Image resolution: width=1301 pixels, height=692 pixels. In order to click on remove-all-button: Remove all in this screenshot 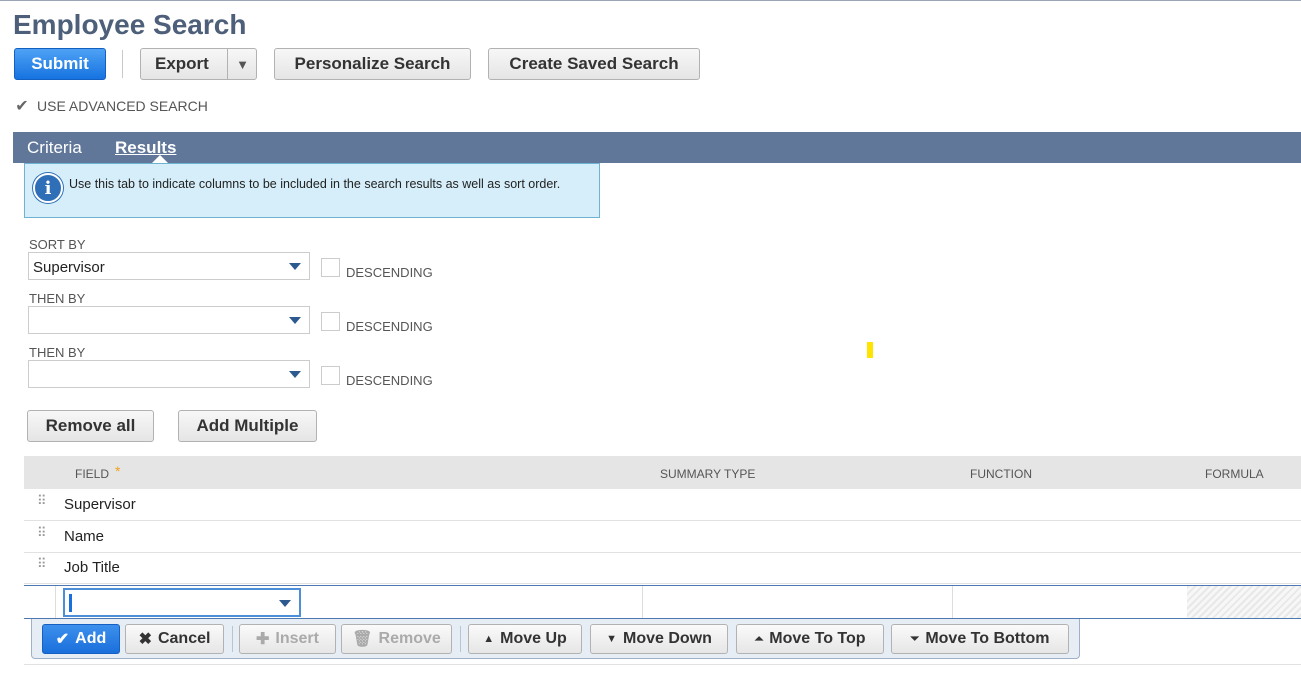, I will do `click(90, 426)`.